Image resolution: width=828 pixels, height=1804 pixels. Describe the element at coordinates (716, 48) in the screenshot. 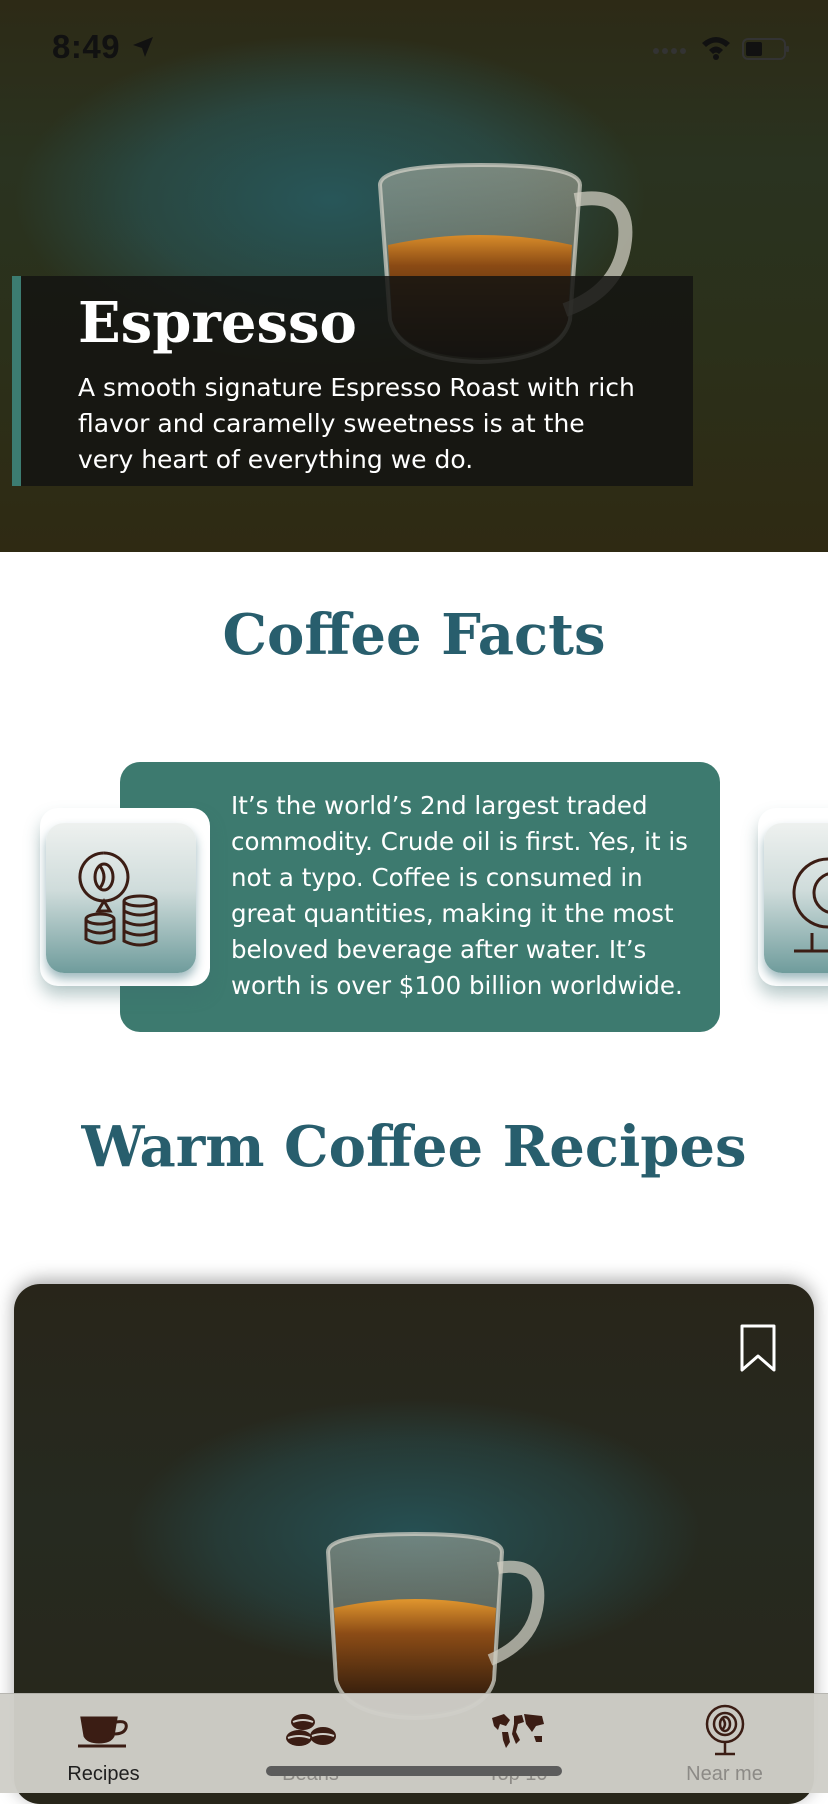

I see `wifi-icon` at that location.